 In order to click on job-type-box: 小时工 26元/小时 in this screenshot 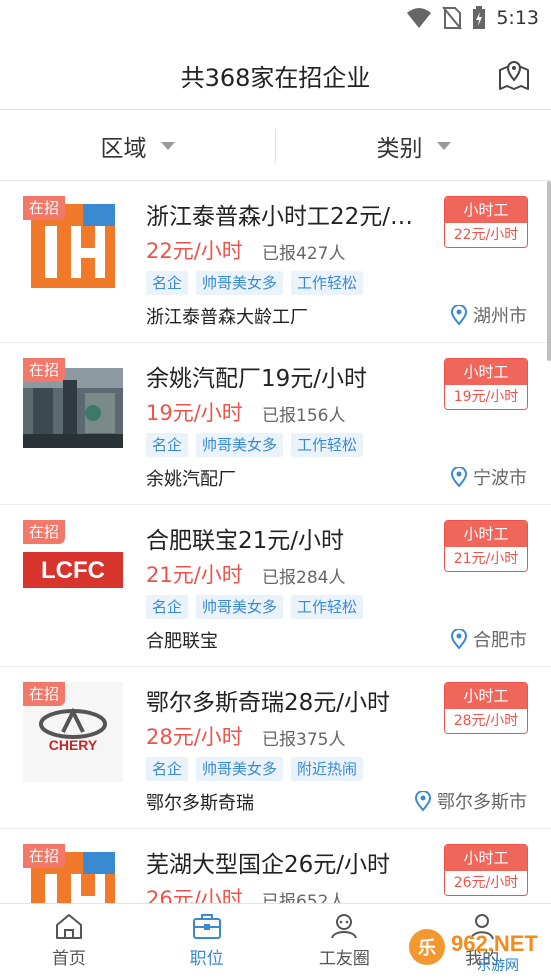, I will do `click(486, 870)`.